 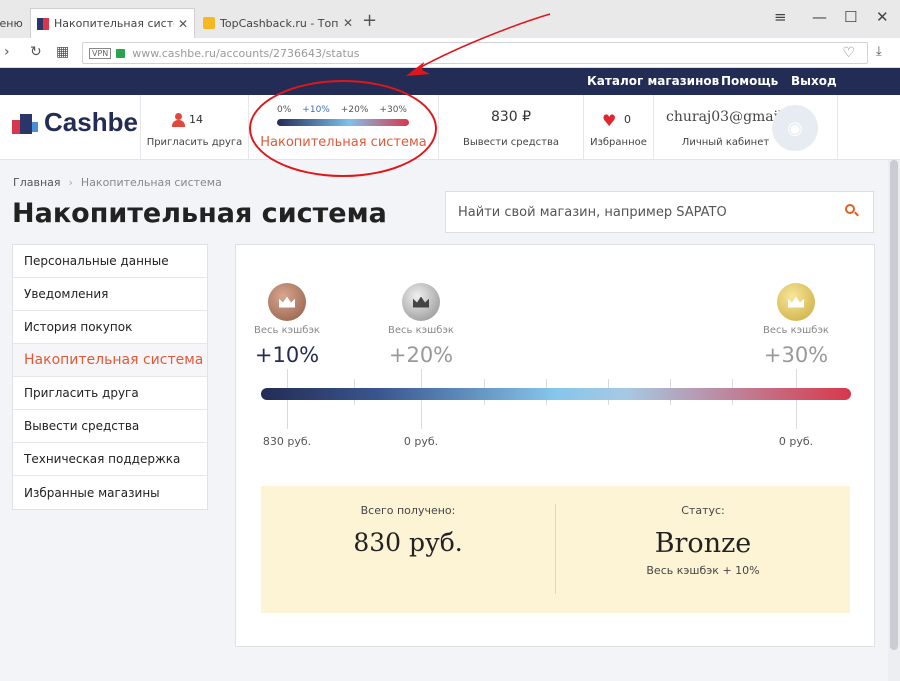 What do you see at coordinates (879, 51) in the screenshot?
I see `download-icon: ⤓` at bounding box center [879, 51].